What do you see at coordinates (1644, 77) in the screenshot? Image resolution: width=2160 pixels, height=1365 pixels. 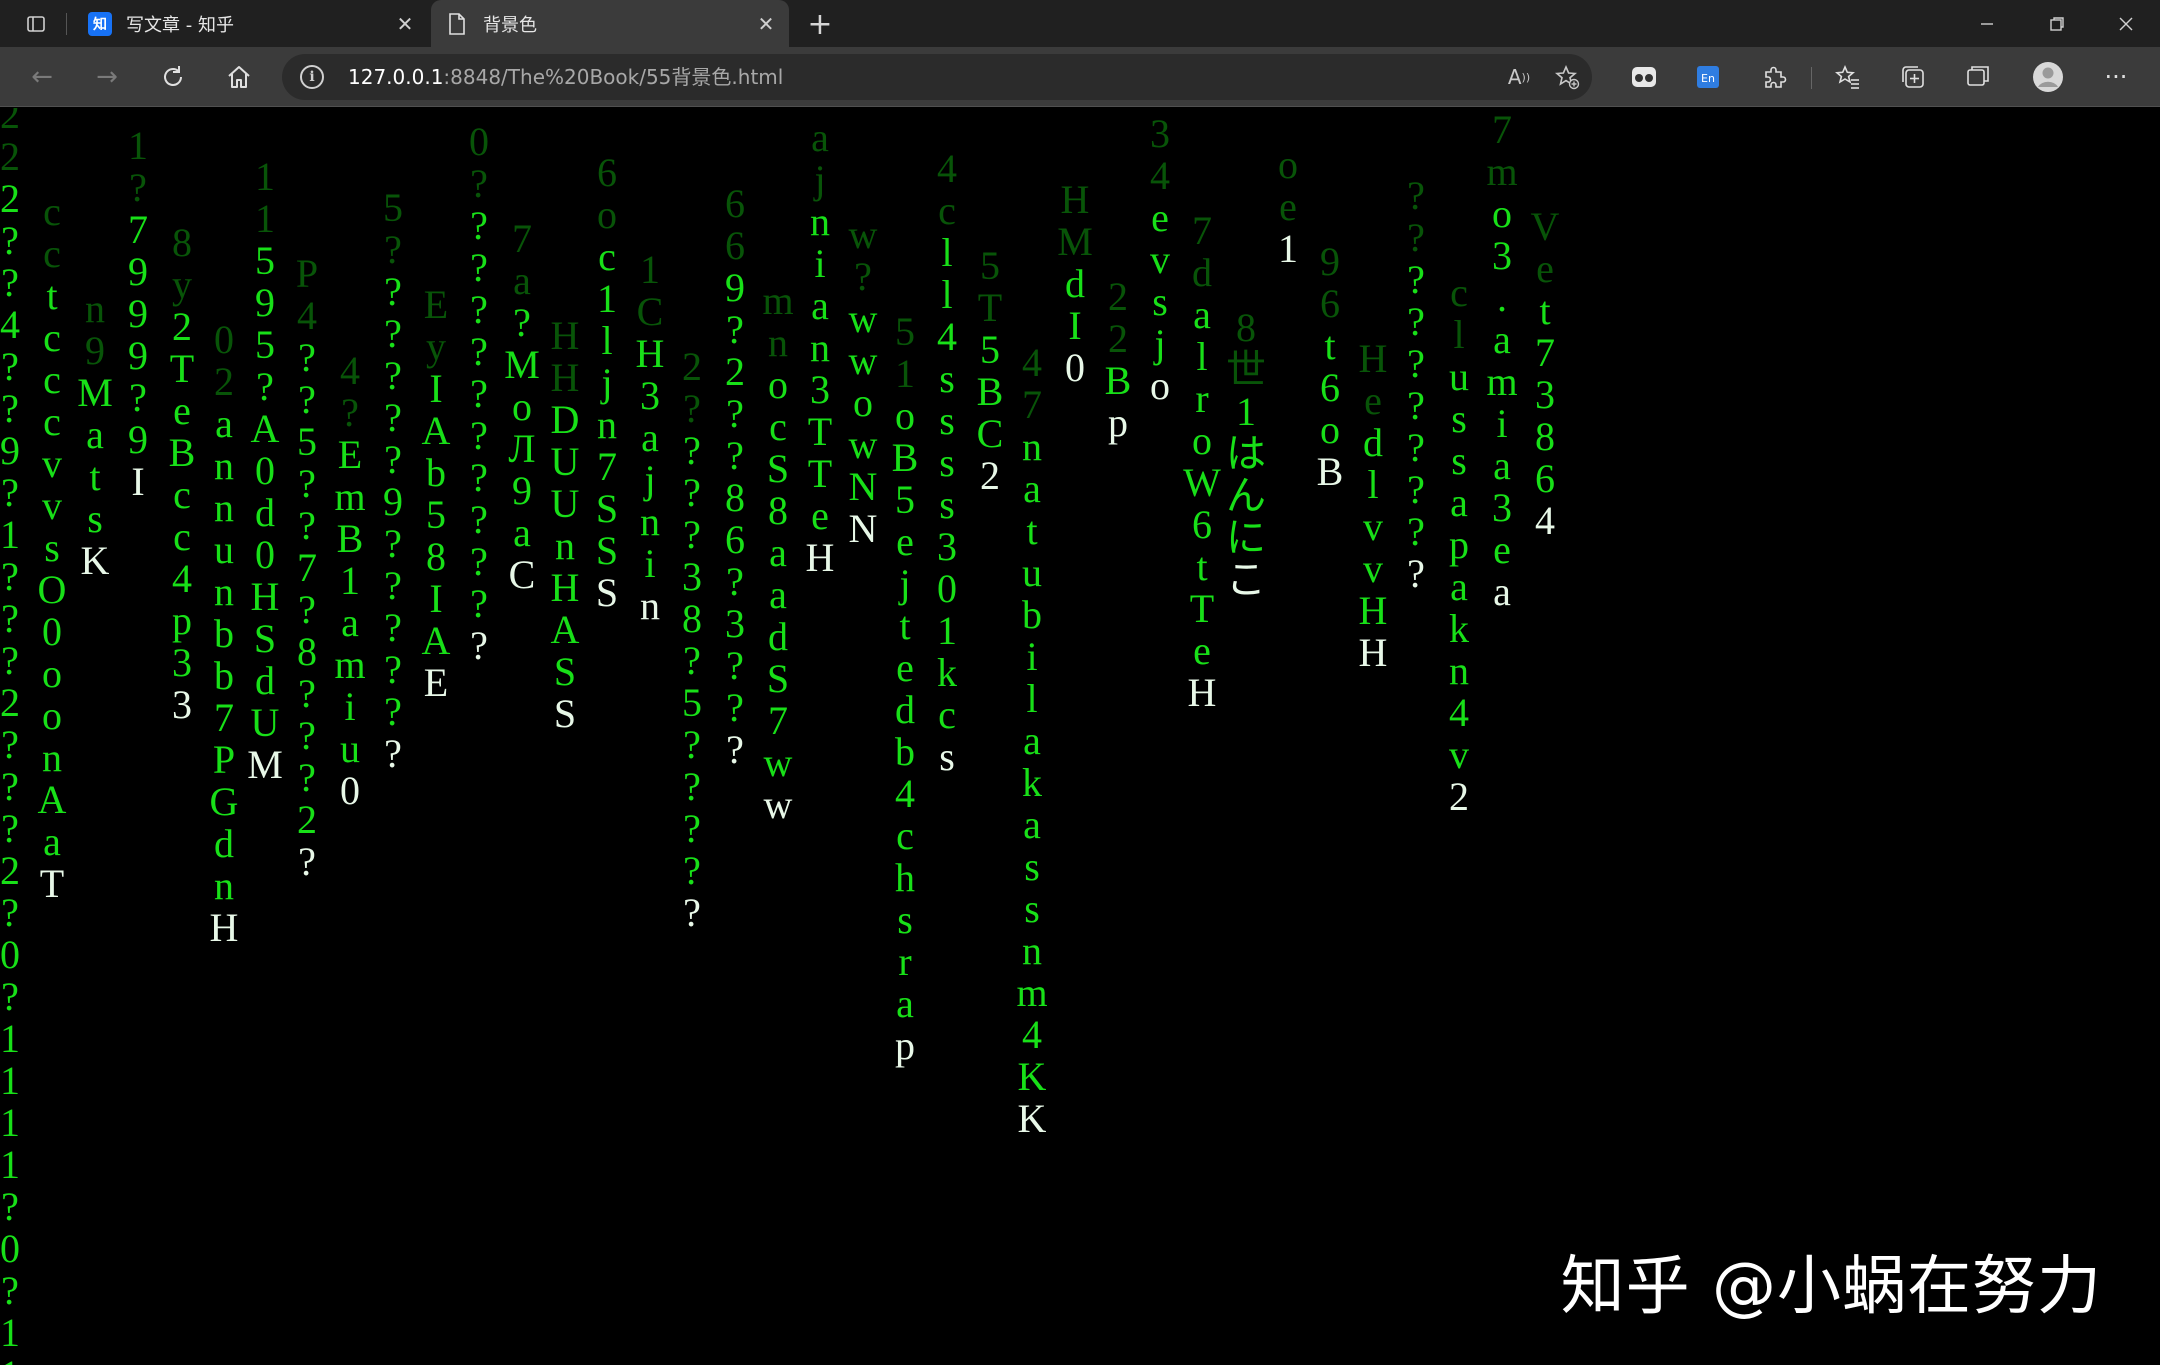 I see `extension-glasses-icon` at bounding box center [1644, 77].